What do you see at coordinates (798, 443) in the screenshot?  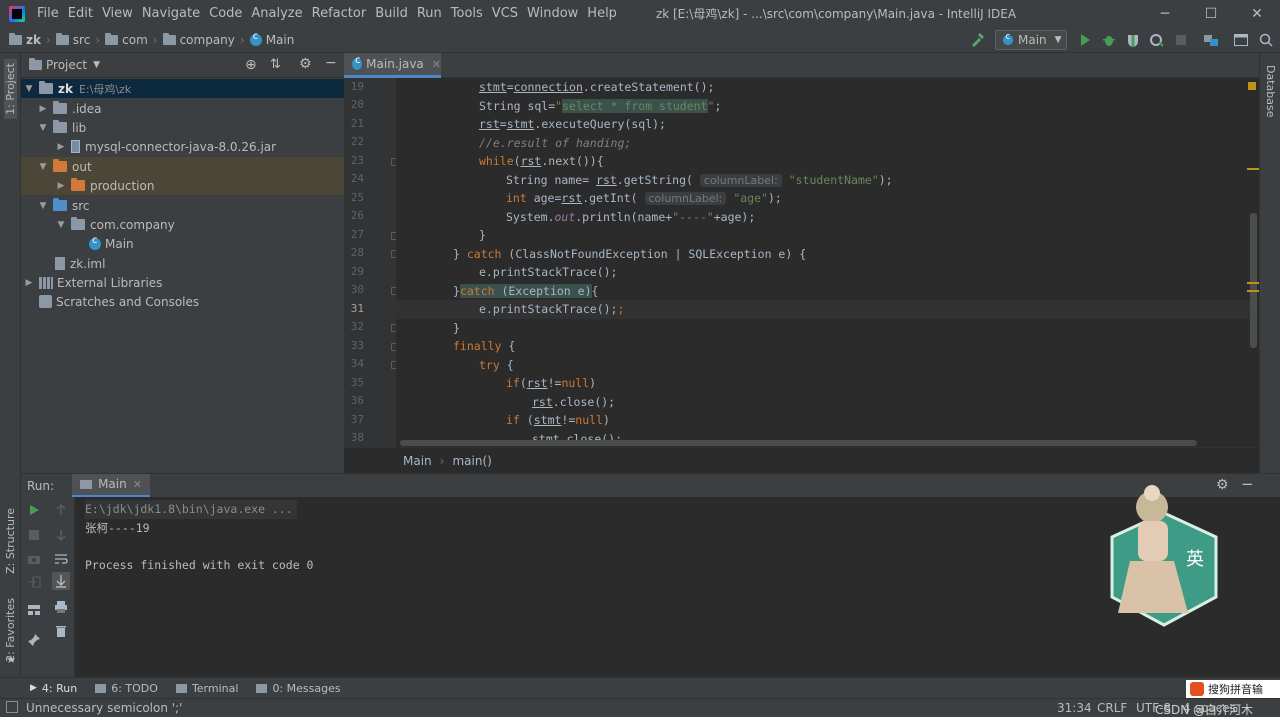 I see `editor-horizontal-scrollbar` at bounding box center [798, 443].